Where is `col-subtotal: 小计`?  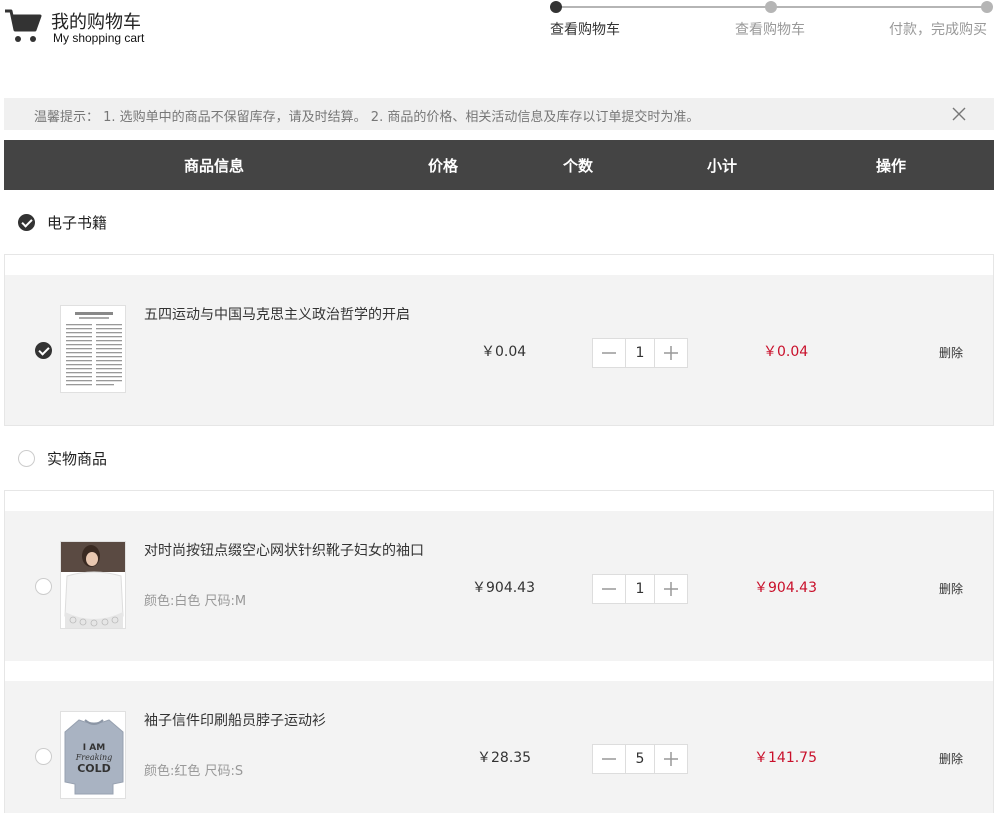
col-subtotal: 小计 is located at coordinates (722, 166).